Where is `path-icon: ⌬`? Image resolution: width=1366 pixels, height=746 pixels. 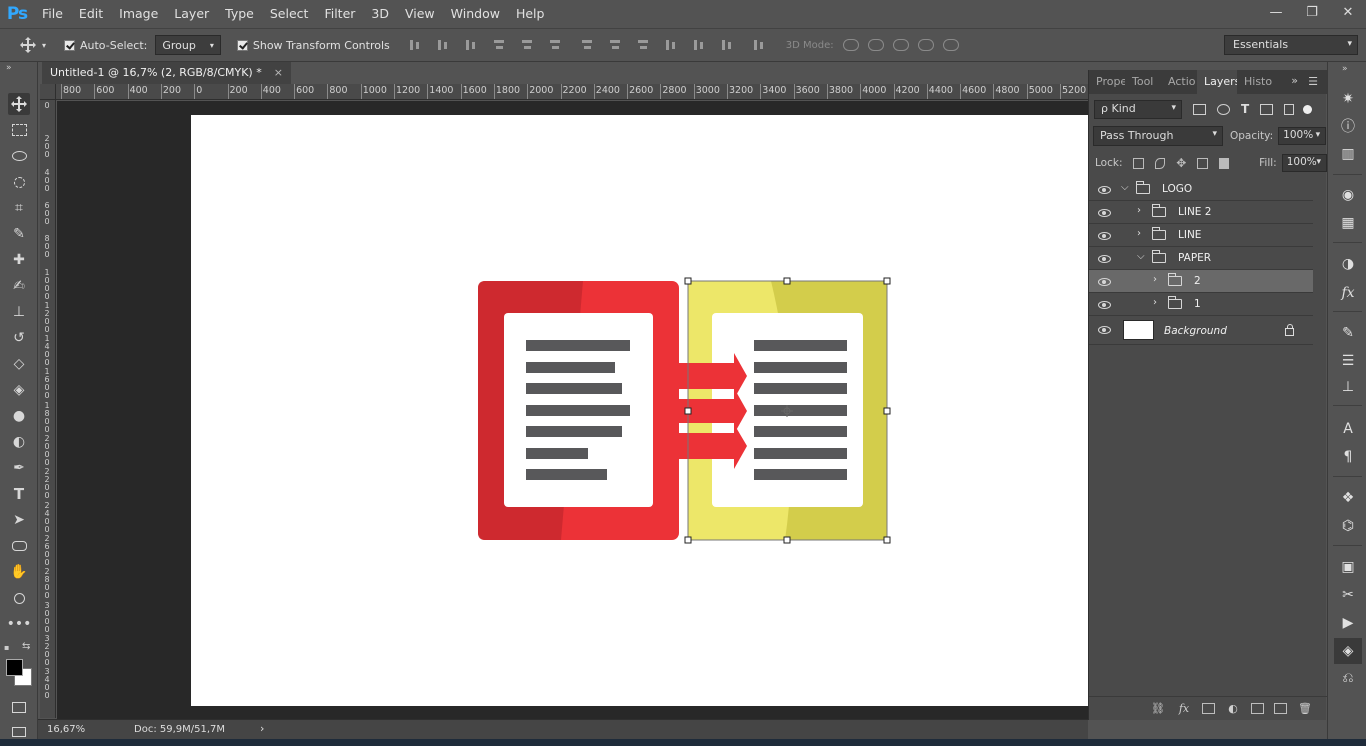
path-icon: ⌬ is located at coordinates (1348, 526).